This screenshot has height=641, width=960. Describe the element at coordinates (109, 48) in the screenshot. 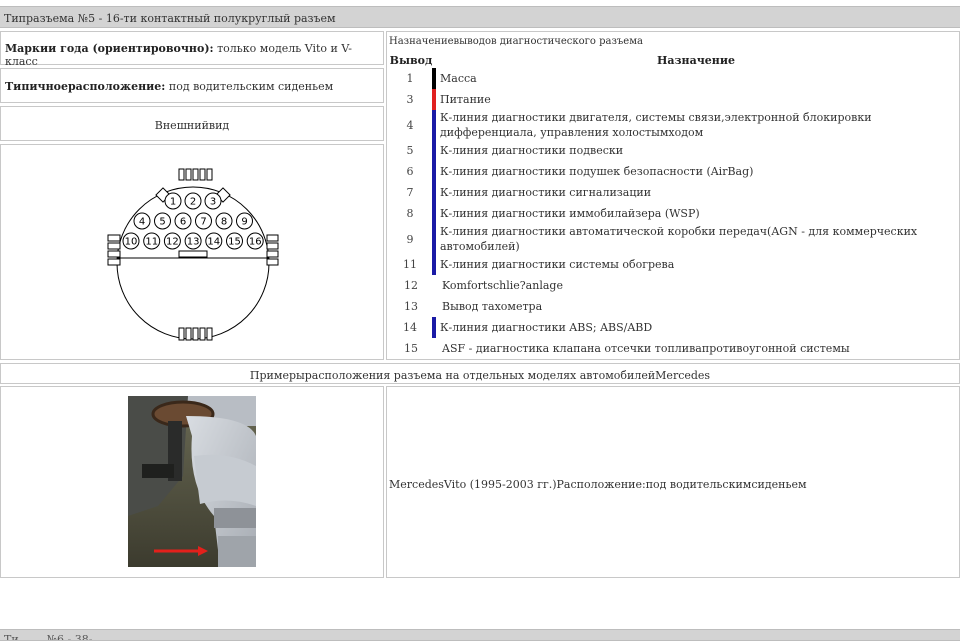

I see `models-label: Маркии года (ориентировочно):` at that location.